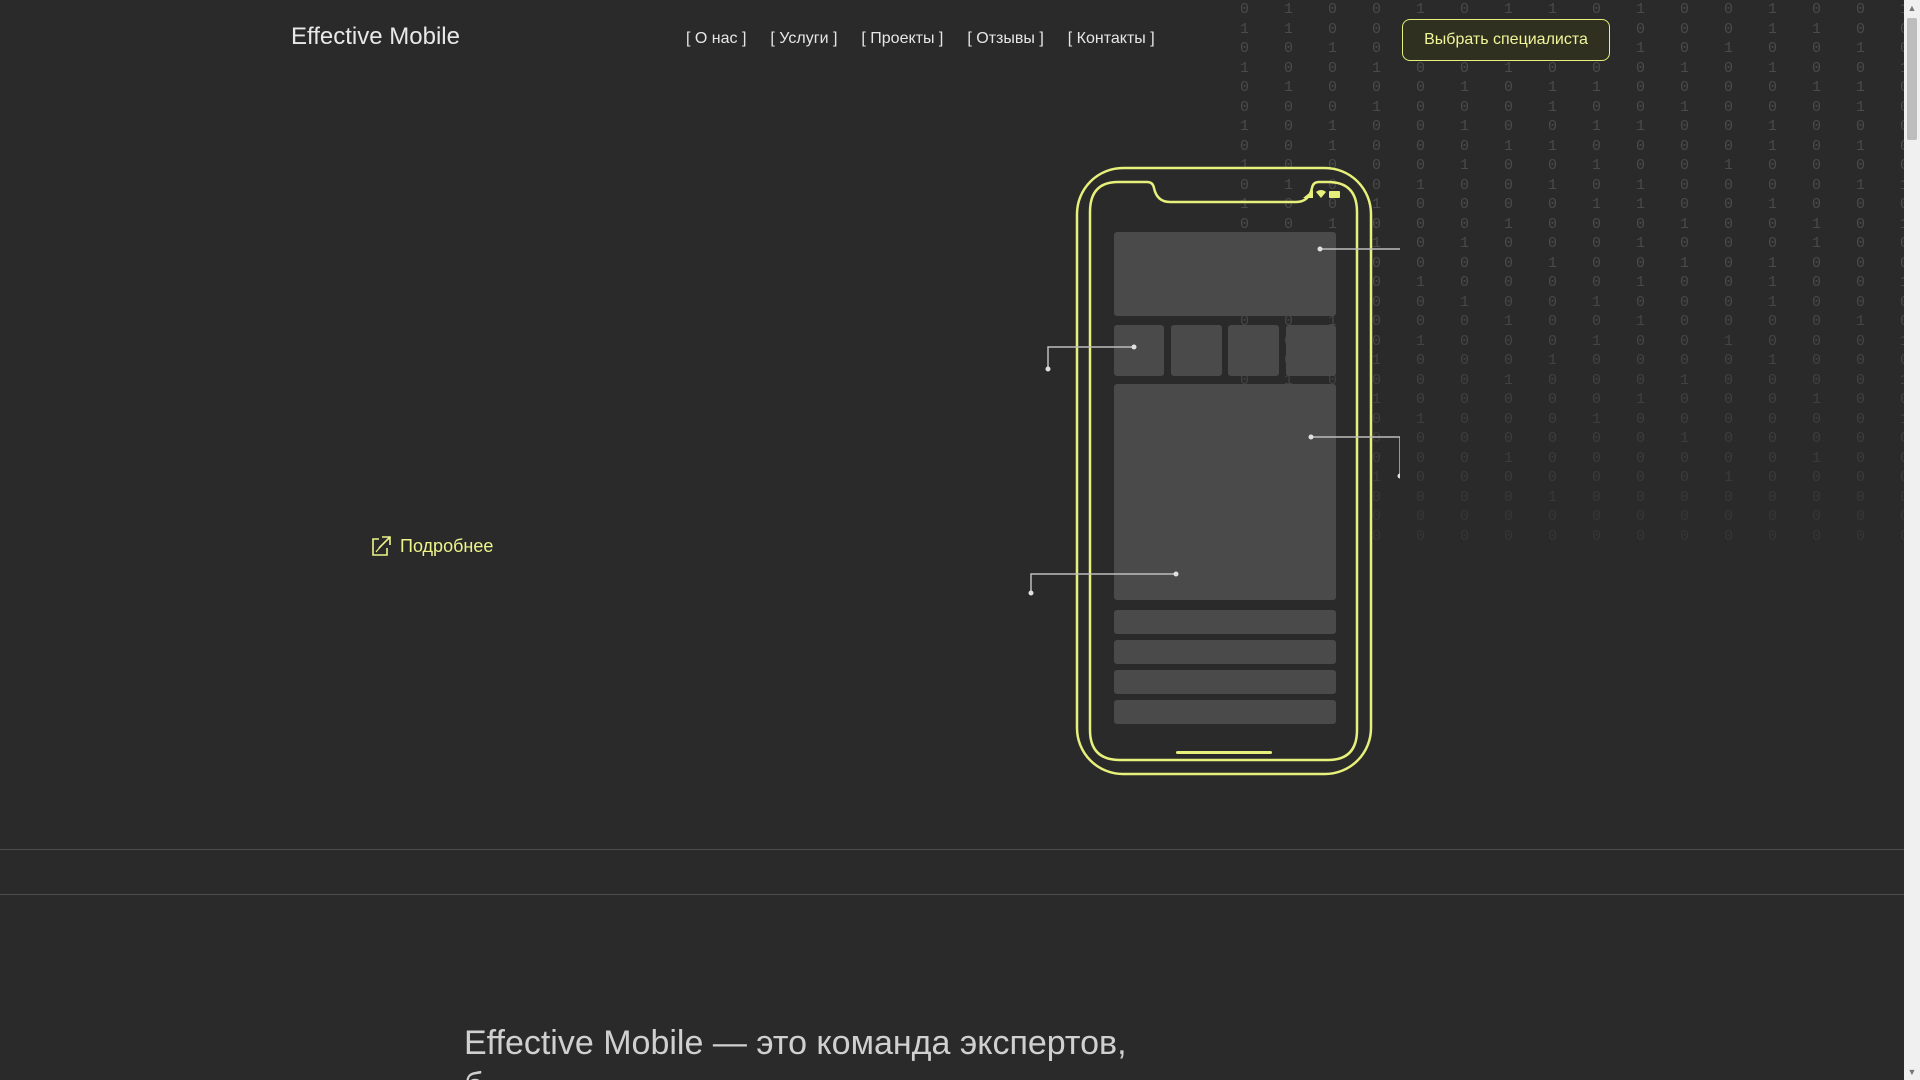  Describe the element at coordinates (1912, 79) in the screenshot. I see `scroll-thumb` at that location.